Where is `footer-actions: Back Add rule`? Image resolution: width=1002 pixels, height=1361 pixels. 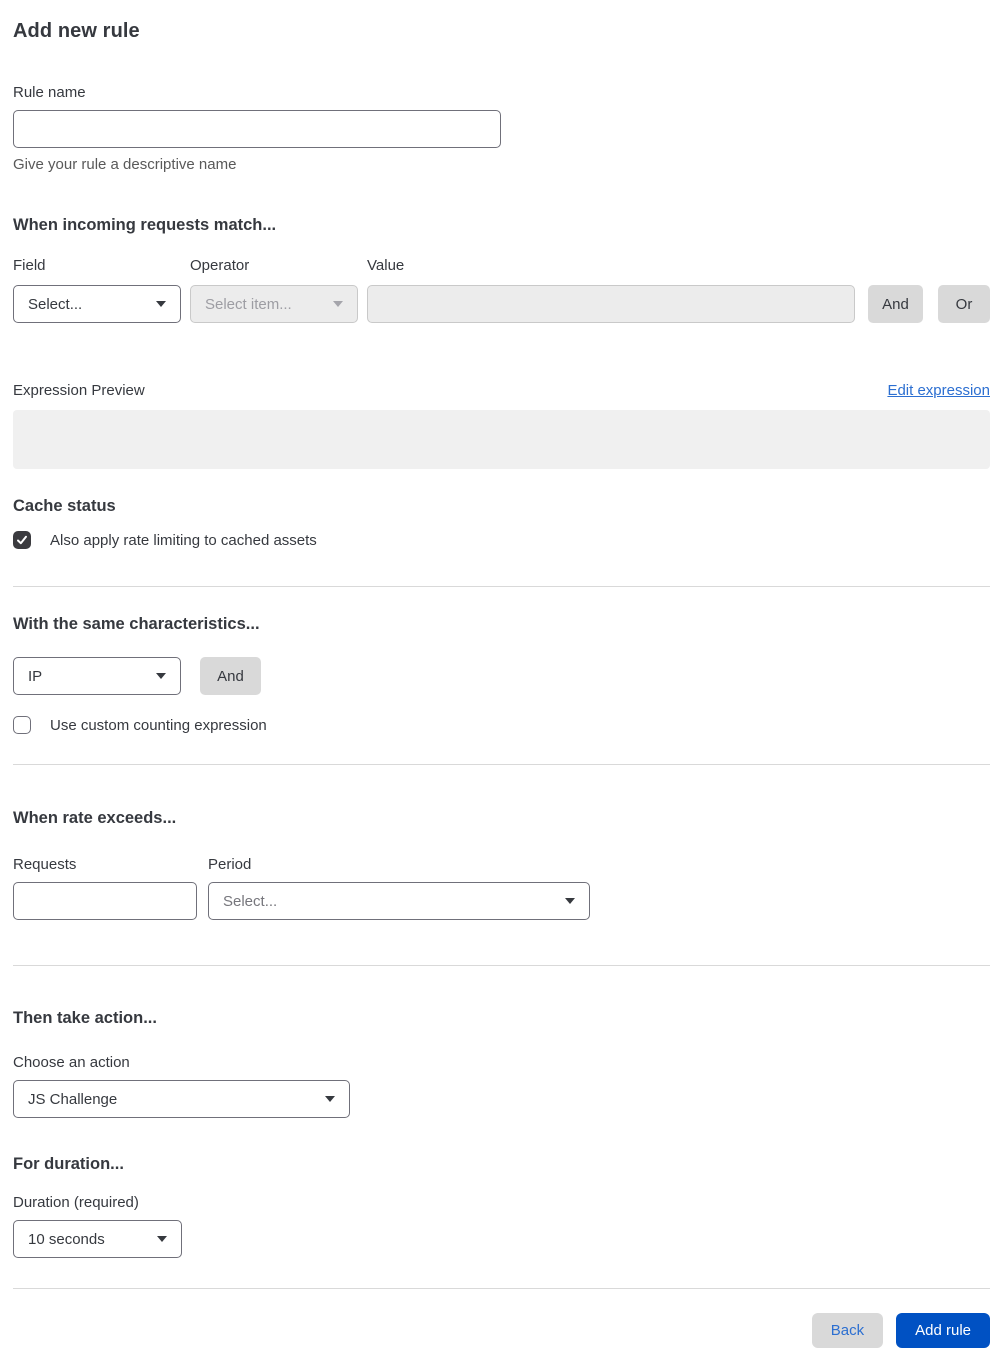
footer-actions: Back Add rule is located at coordinates (501, 1330).